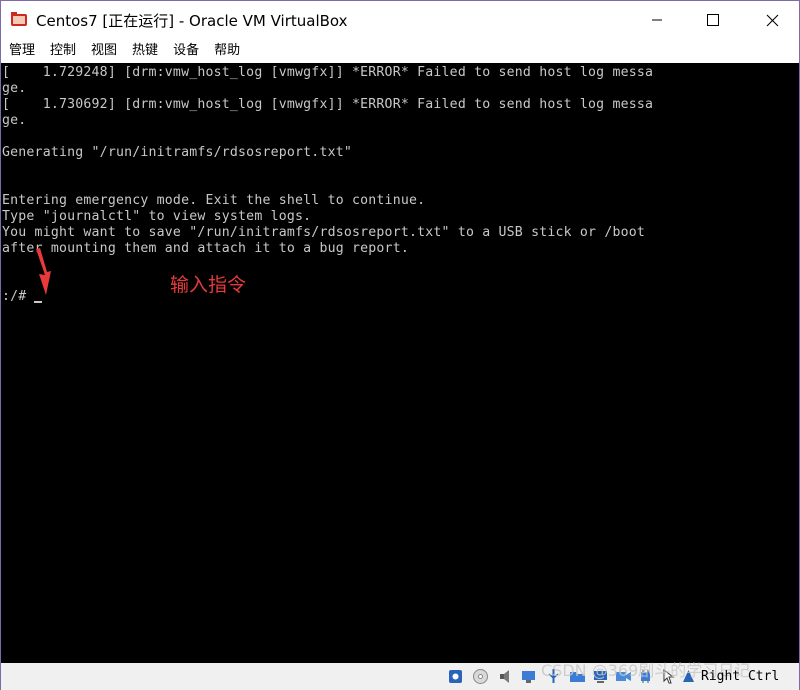 Image resolution: width=800 pixels, height=690 pixels. Describe the element at coordinates (740, 676) in the screenshot. I see `host-key-label: Right Ctrl` at that location.